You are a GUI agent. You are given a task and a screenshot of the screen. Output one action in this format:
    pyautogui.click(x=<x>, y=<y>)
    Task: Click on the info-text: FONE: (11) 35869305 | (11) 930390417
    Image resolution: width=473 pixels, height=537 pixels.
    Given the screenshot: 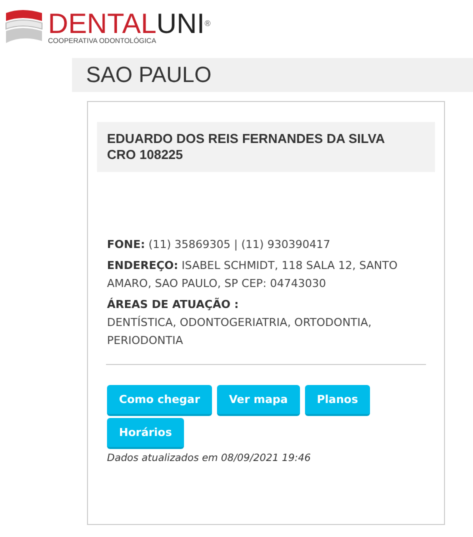 What is the action you would take?
    pyautogui.click(x=219, y=245)
    